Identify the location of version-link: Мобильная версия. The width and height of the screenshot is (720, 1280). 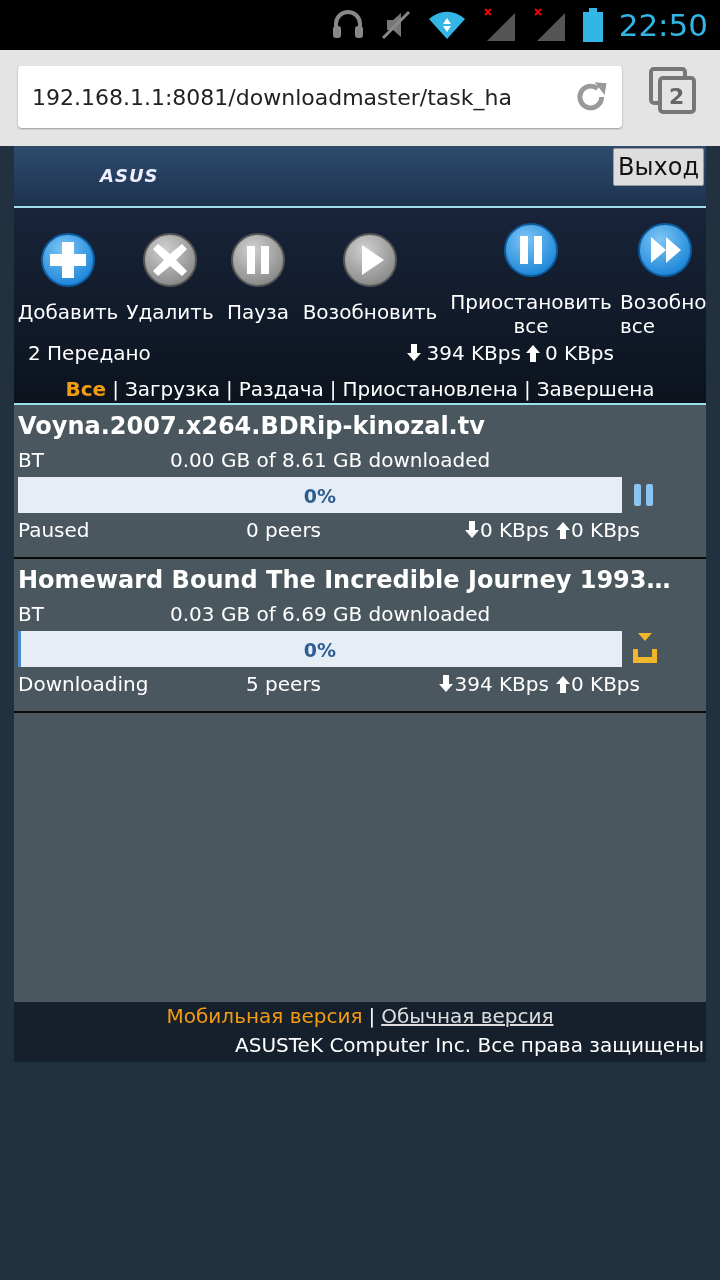
(264, 1016).